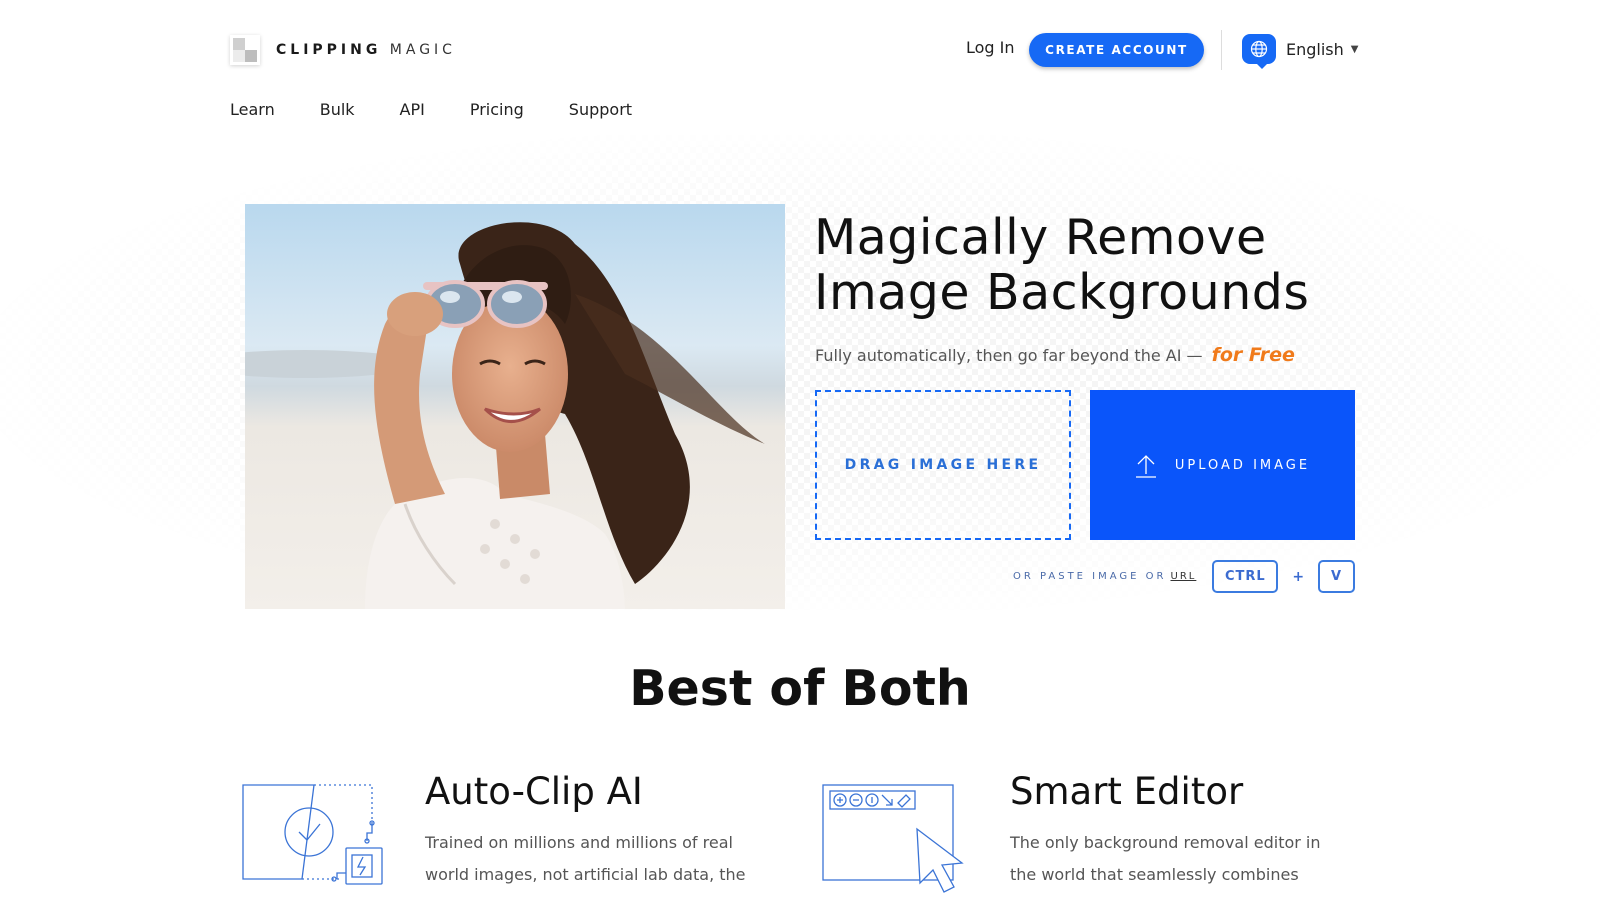 The height and width of the screenshot is (900, 1600). I want to click on logo: CLIPPING MAGIC, so click(343, 50).